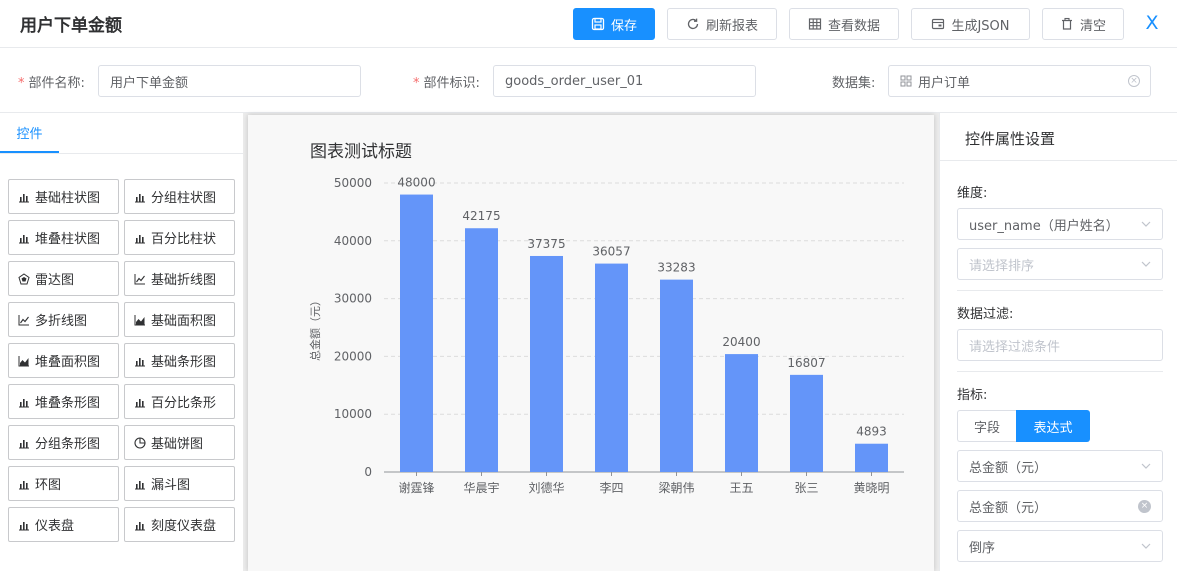 The image size is (1177, 571). Describe the element at coordinates (741, 342) in the screenshot. I see `data-label: 20400` at that location.